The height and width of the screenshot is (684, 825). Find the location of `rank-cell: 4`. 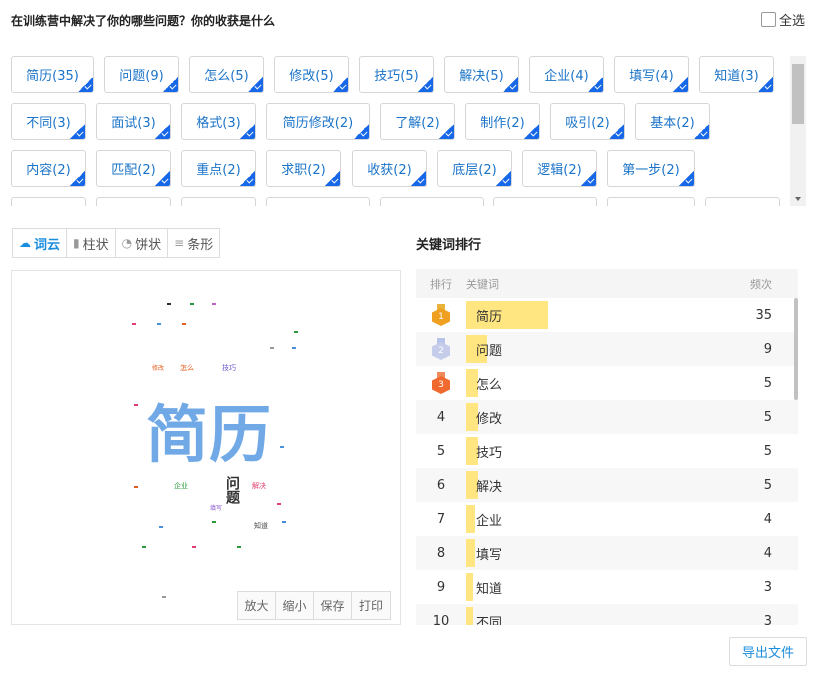

rank-cell: 4 is located at coordinates (441, 417).